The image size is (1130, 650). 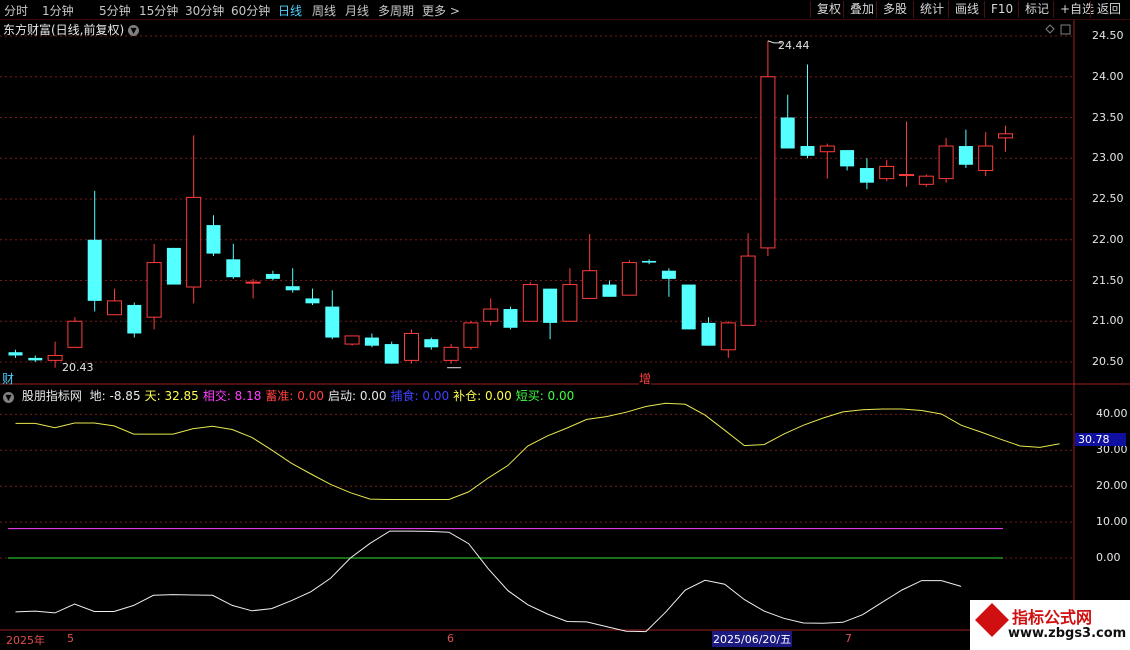 What do you see at coordinates (1112, 522) in the screenshot?
I see `indicator-tick-label: 10.00` at bounding box center [1112, 522].